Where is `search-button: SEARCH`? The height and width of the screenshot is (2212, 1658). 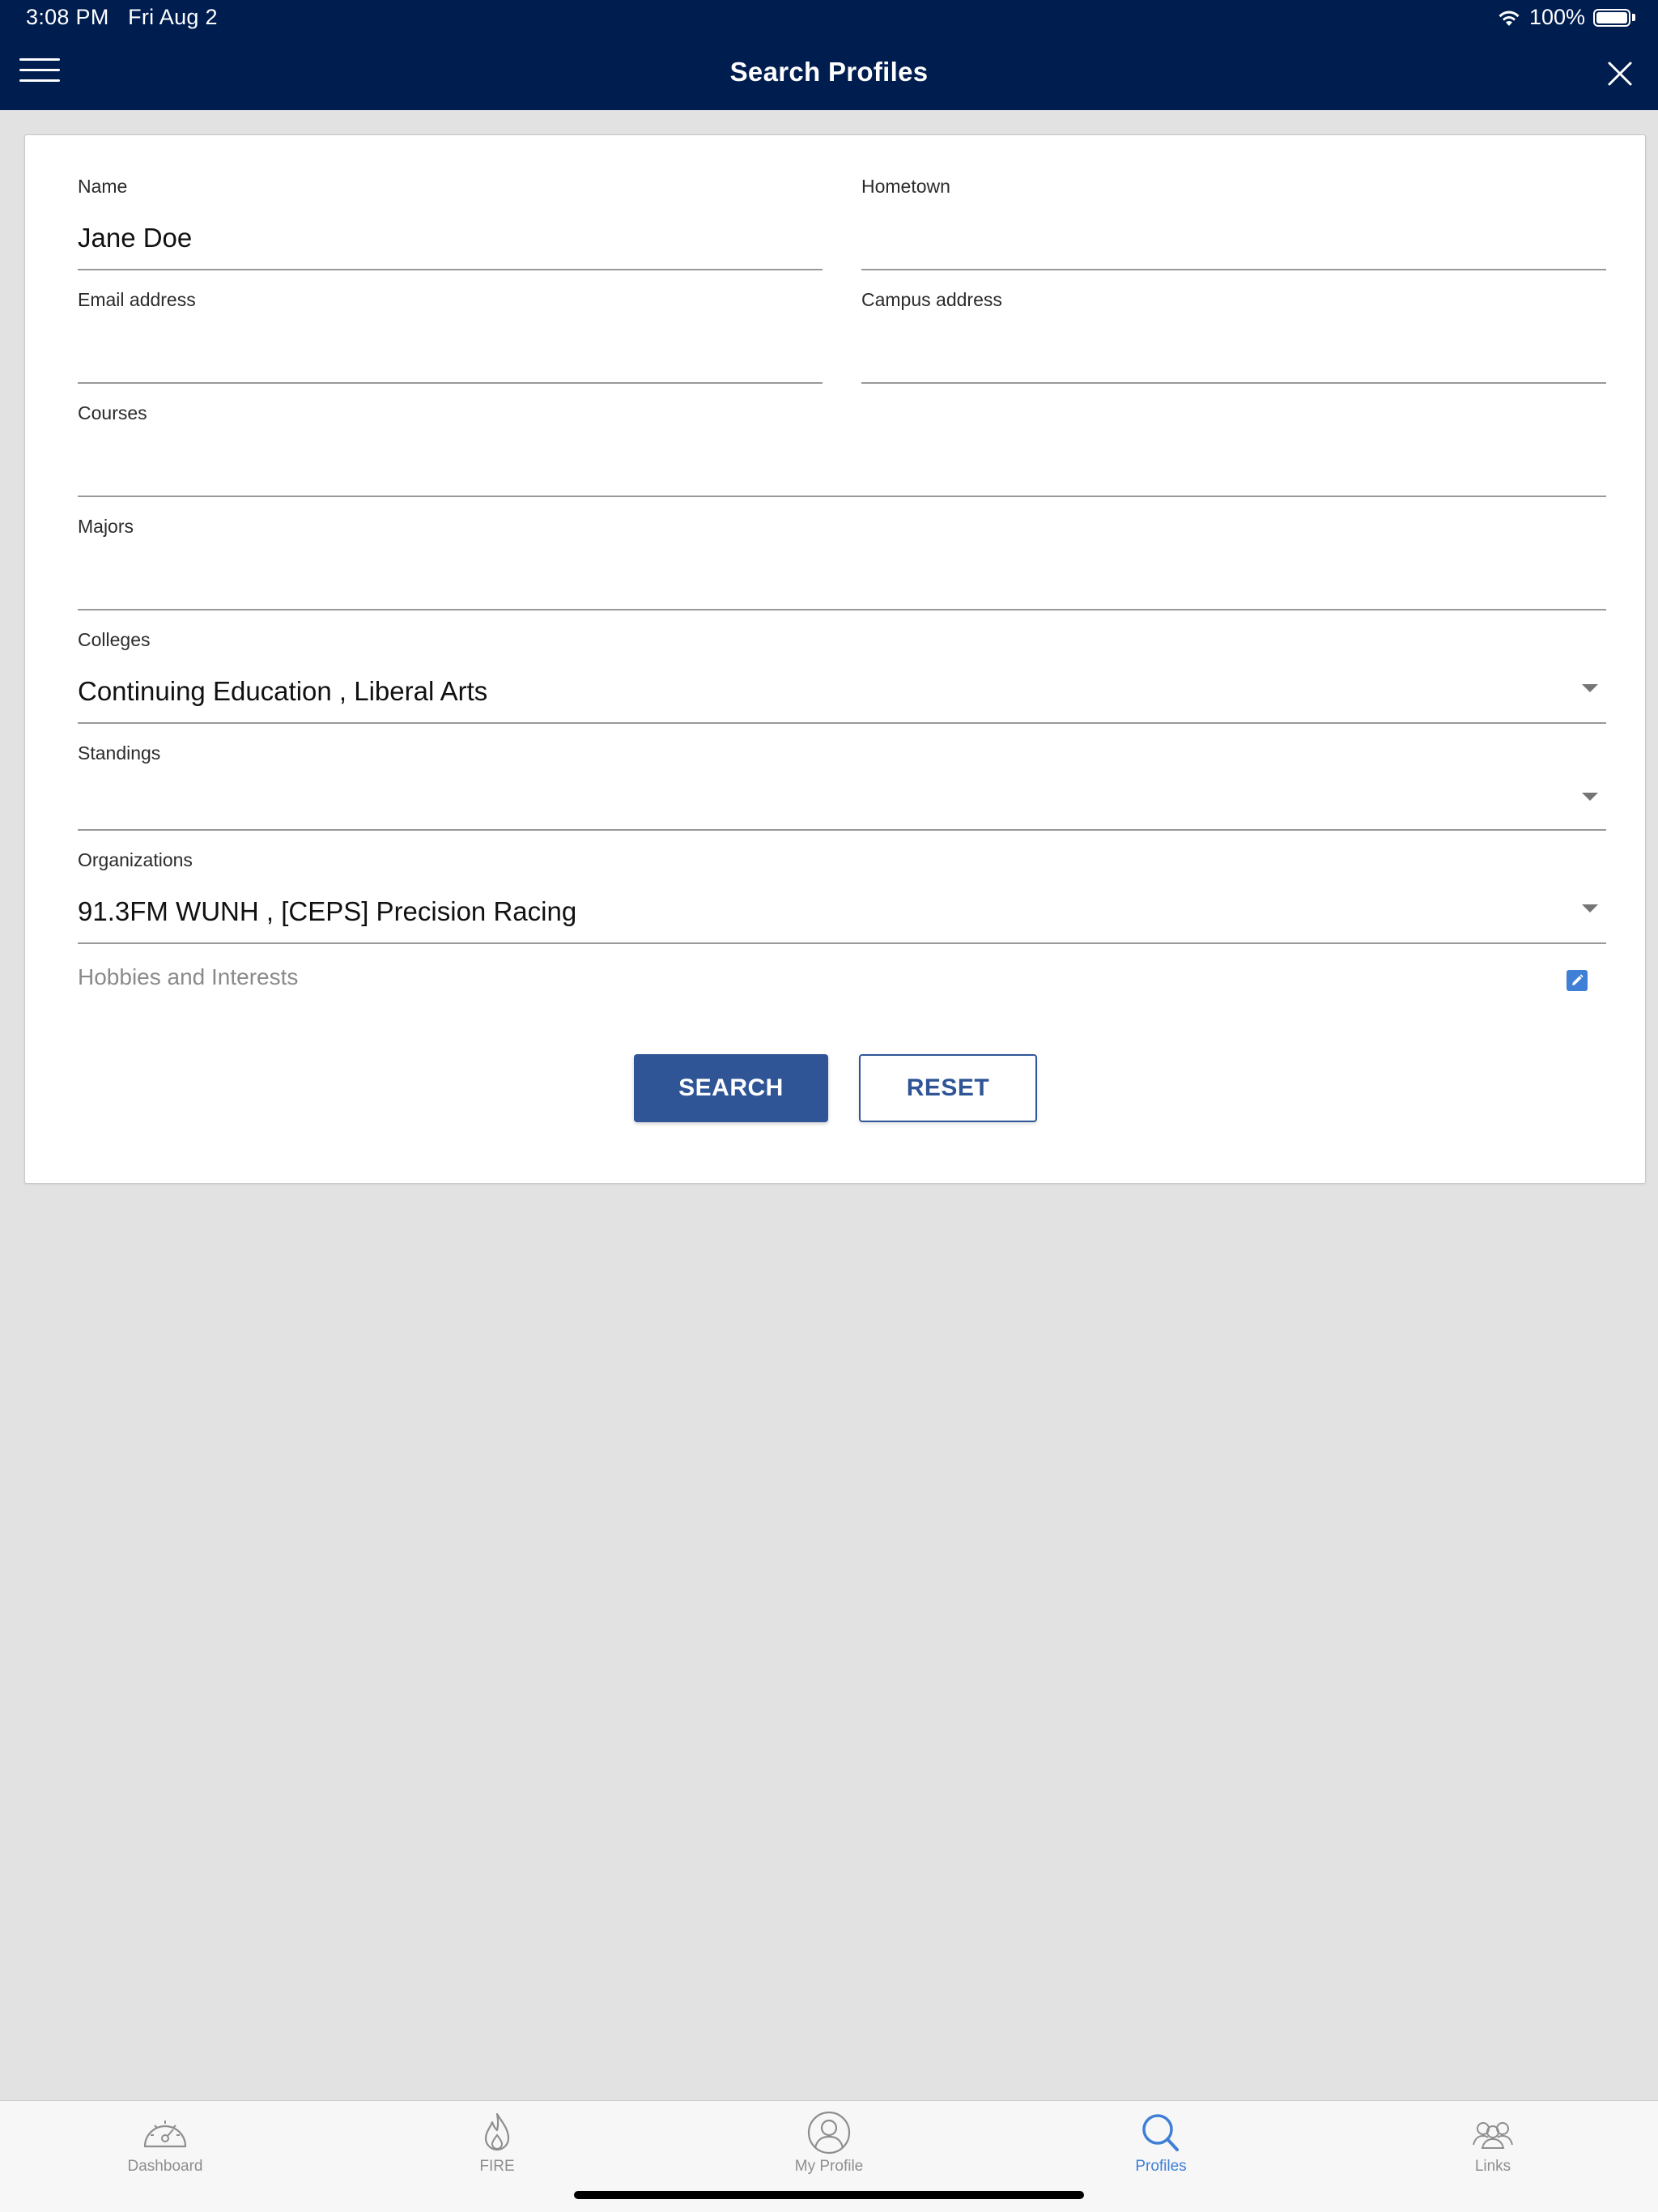
search-button: SEARCH is located at coordinates (731, 1088).